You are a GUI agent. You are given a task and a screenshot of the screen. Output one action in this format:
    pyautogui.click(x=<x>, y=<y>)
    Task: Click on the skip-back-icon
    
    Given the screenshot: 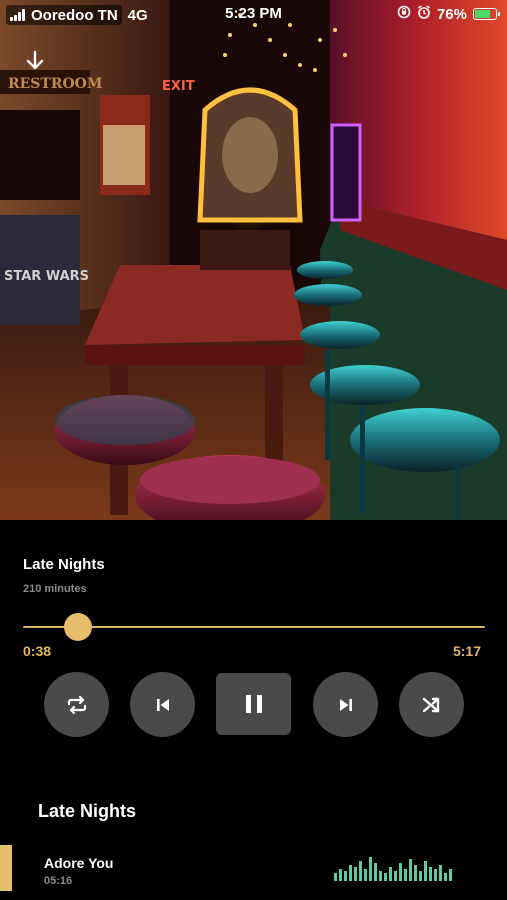 What is the action you would take?
    pyautogui.click(x=162, y=704)
    